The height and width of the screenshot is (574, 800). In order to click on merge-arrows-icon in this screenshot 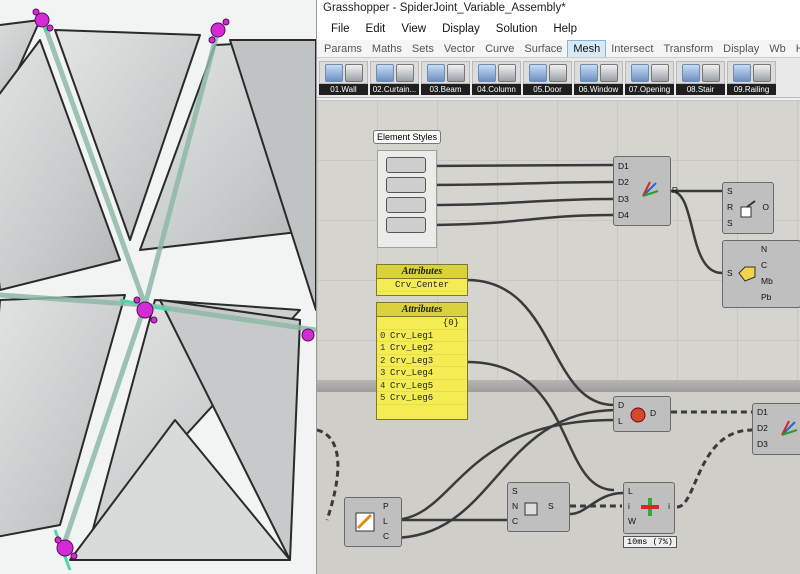, I will do `click(650, 189)`.